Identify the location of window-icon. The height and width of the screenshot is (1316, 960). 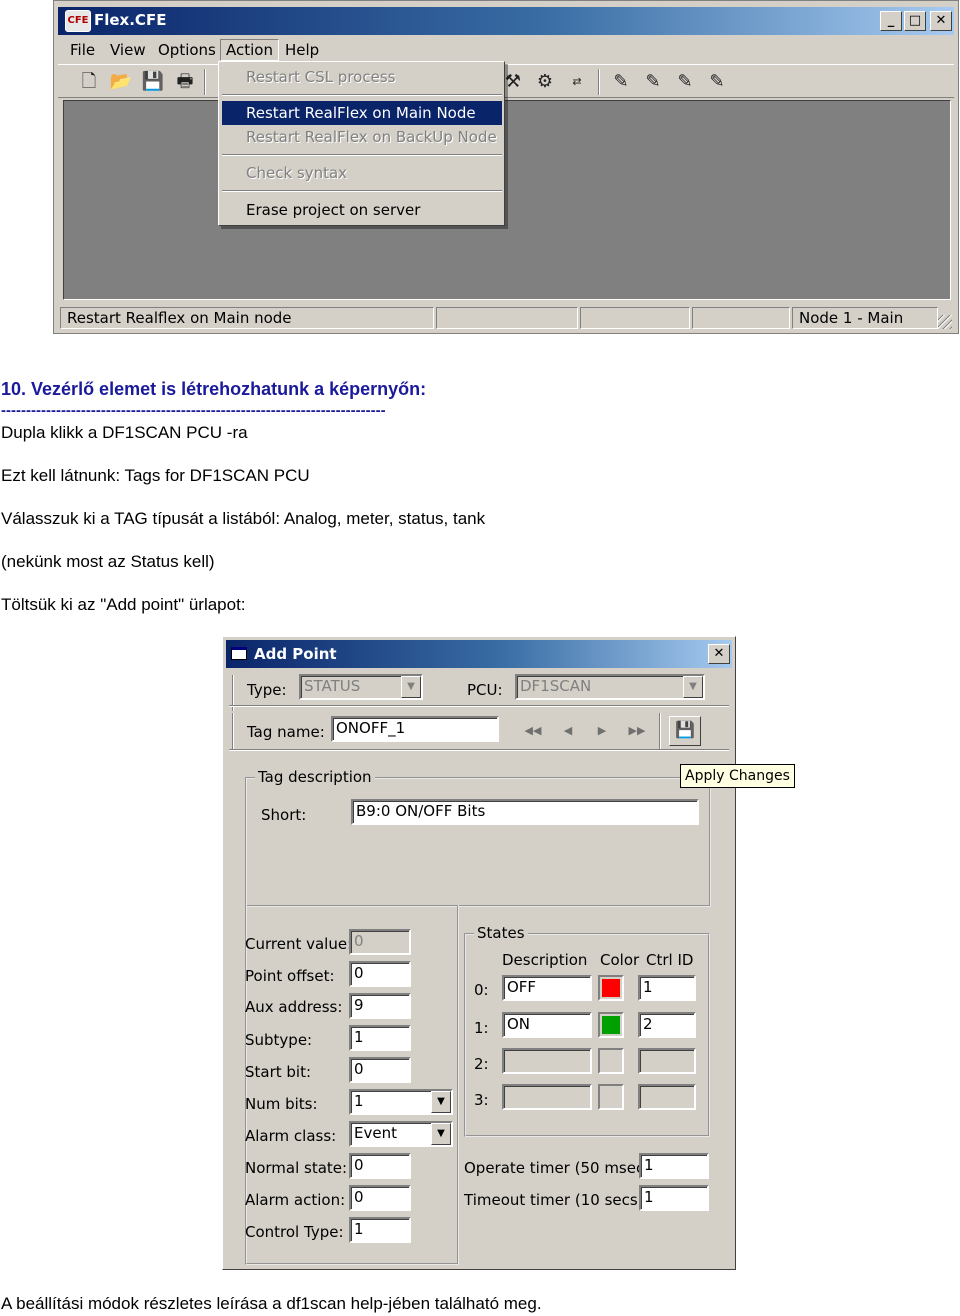
(239, 653).